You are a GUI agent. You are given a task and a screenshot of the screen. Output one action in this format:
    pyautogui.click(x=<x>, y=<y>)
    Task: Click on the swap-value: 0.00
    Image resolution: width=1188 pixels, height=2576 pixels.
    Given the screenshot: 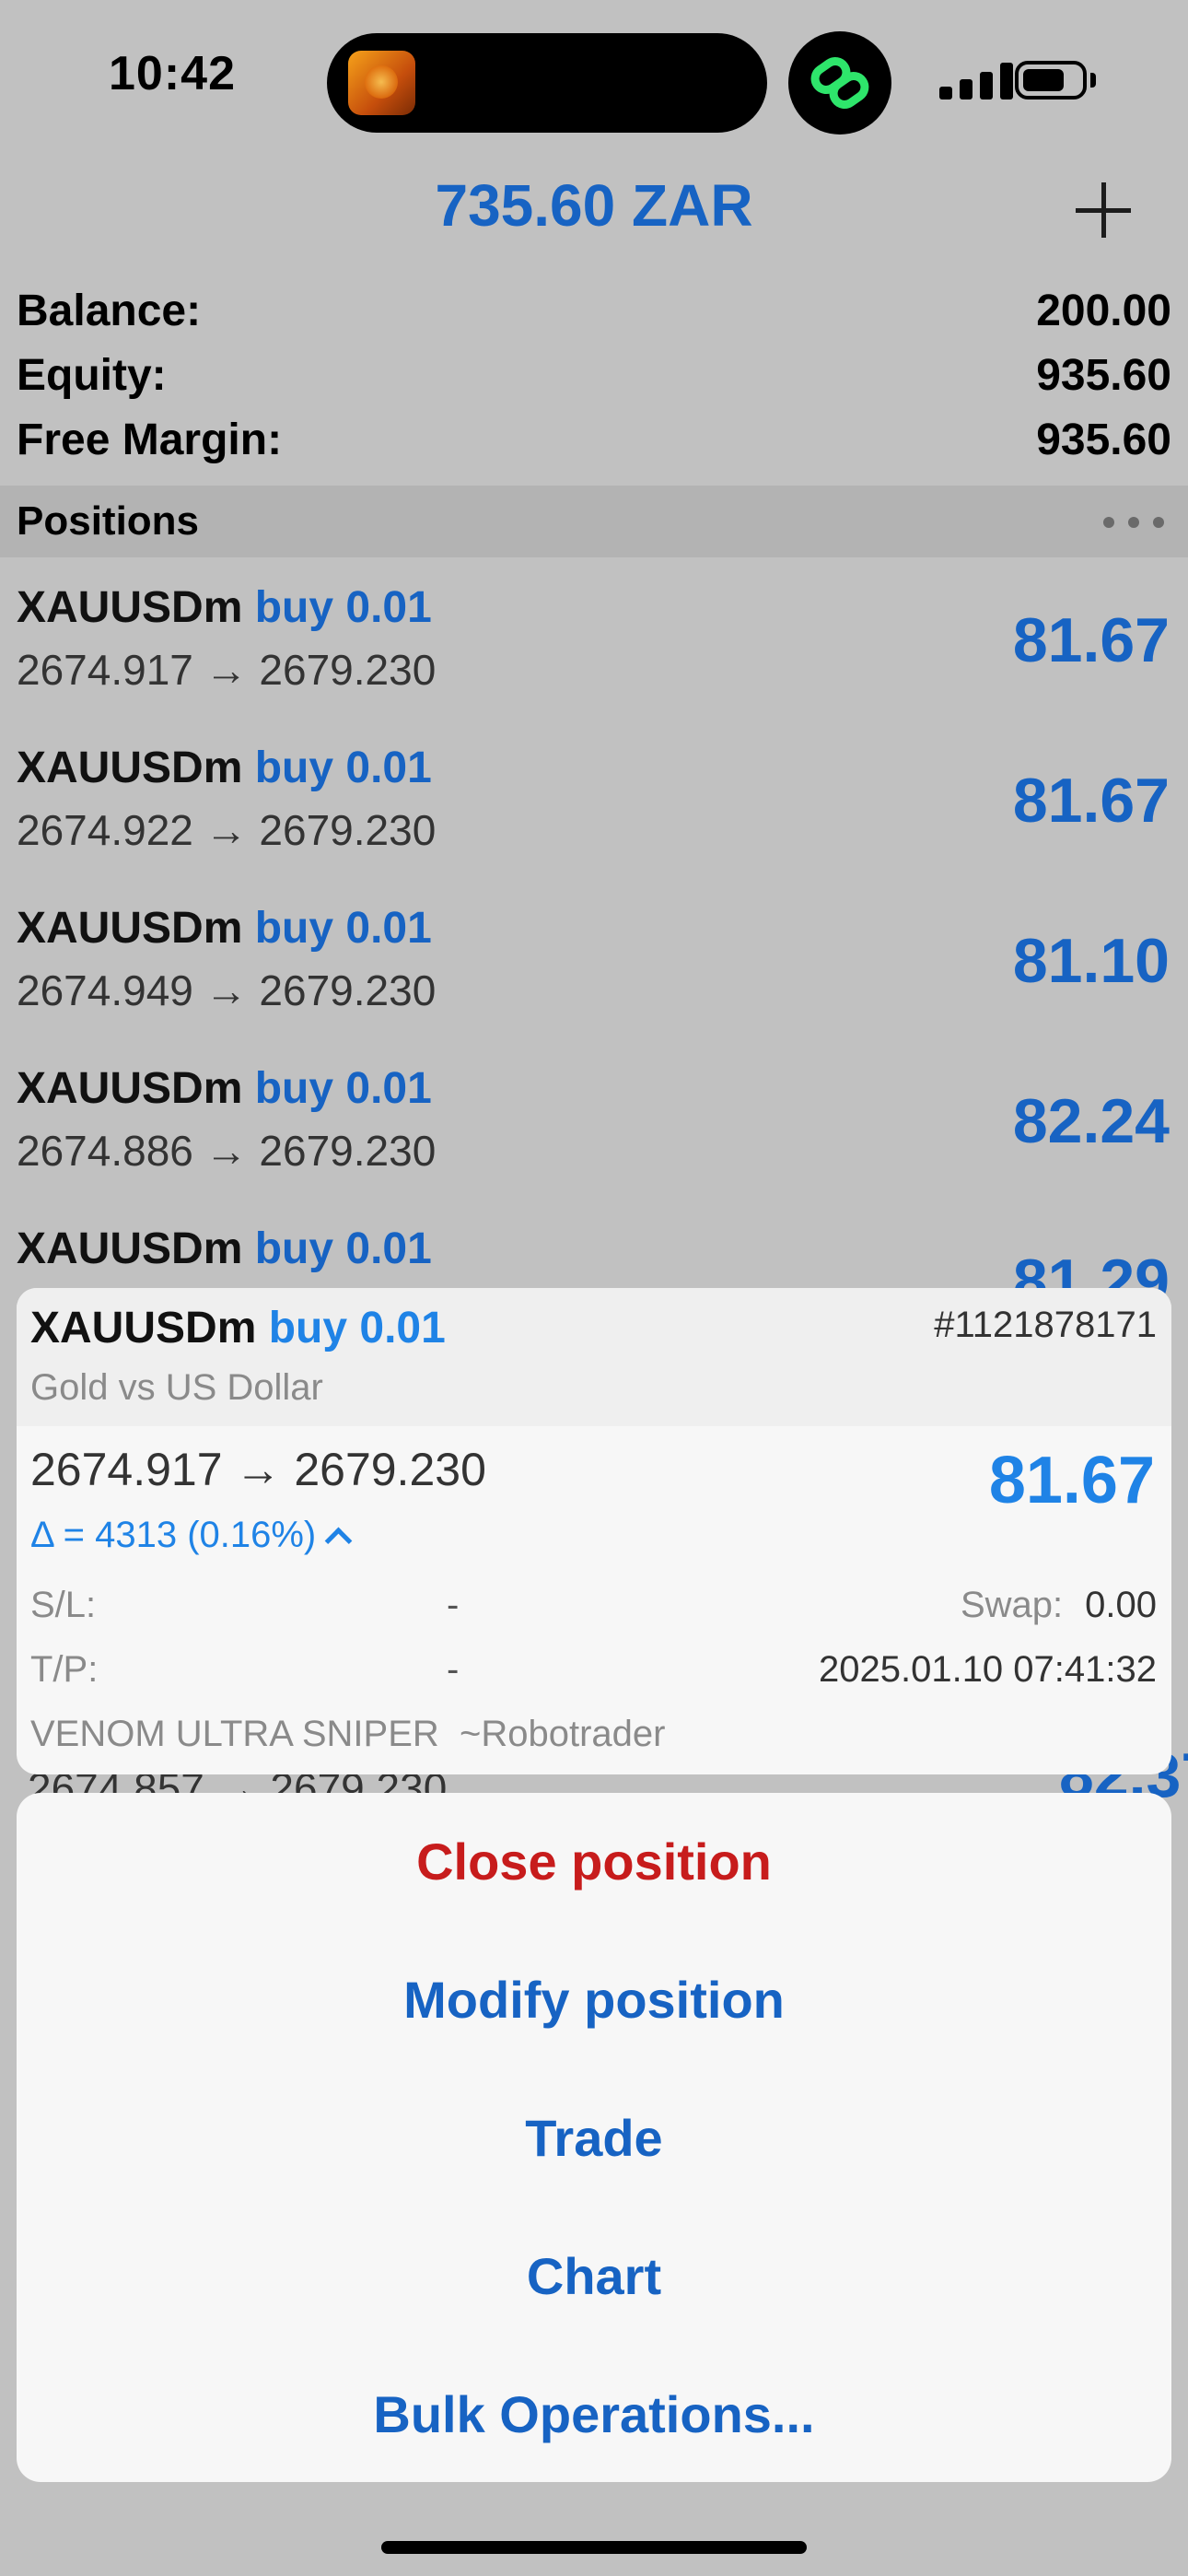 What is the action you would take?
    pyautogui.click(x=1121, y=1605)
    